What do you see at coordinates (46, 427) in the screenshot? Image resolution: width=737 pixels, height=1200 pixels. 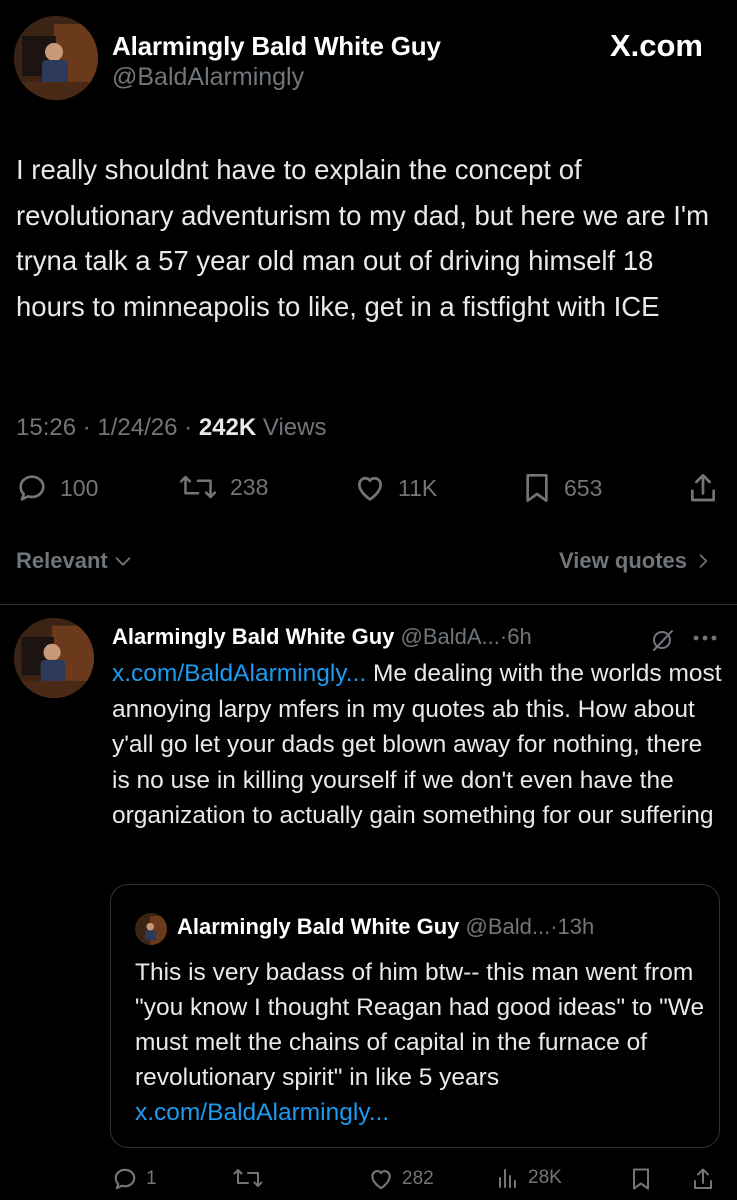 I see `tweet-time: 15:26` at bounding box center [46, 427].